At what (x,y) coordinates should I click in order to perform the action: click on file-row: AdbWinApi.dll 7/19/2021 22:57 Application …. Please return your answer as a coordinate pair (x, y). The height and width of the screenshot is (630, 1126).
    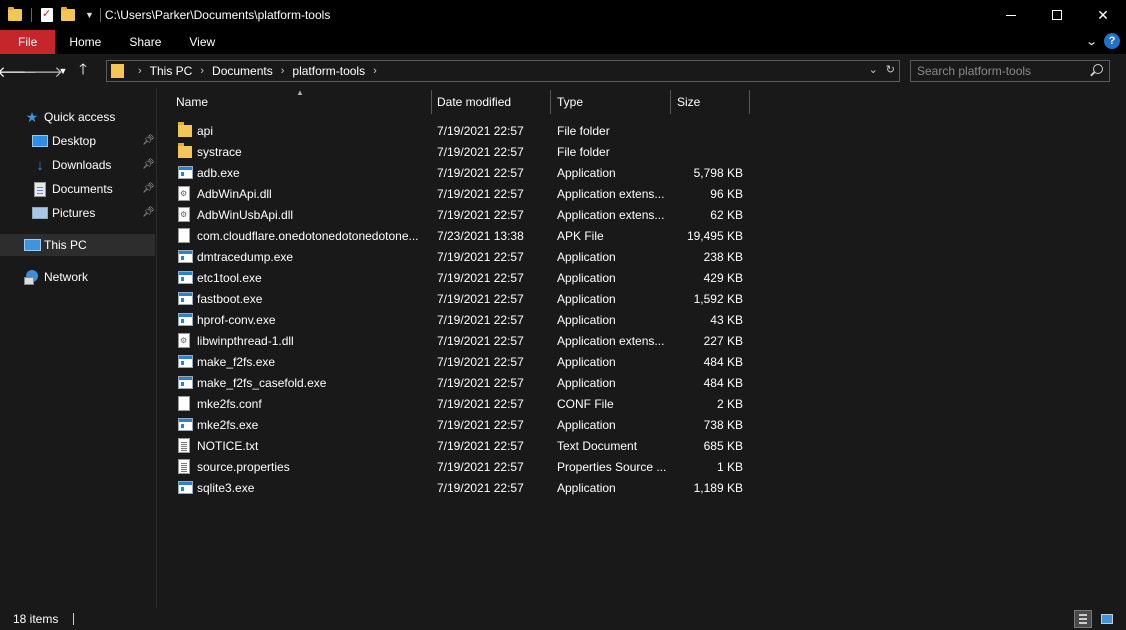
    Looking at the image, I should click on (462, 193).